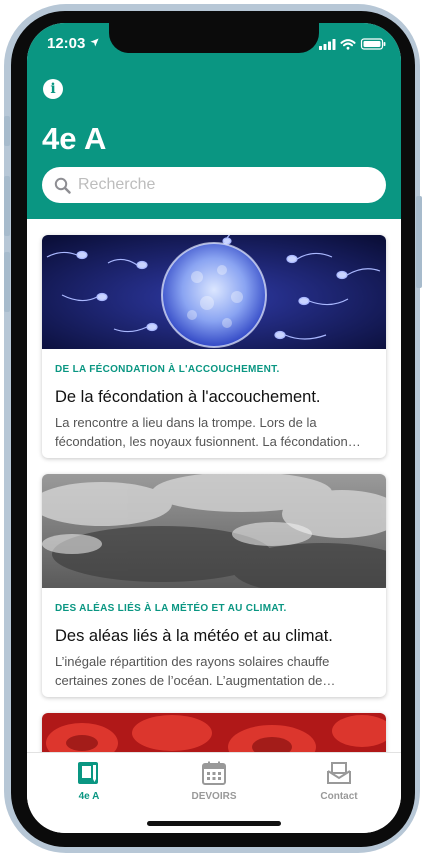 This screenshot has height=857, width=432. I want to click on tab-label: 4e A, so click(89, 796).